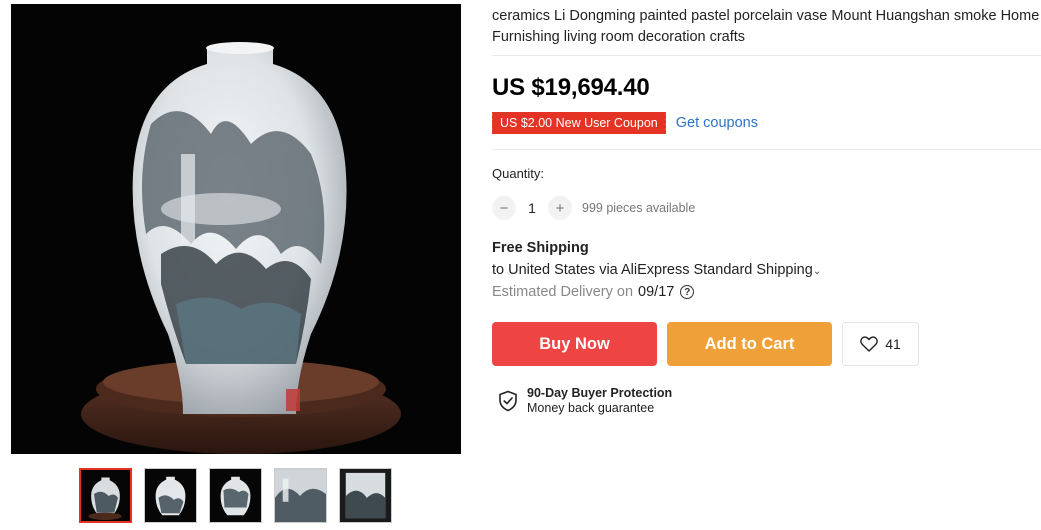 This screenshot has height=530, width=1041. Describe the element at coordinates (893, 344) in the screenshot. I see `wishlist-count: 41` at that location.